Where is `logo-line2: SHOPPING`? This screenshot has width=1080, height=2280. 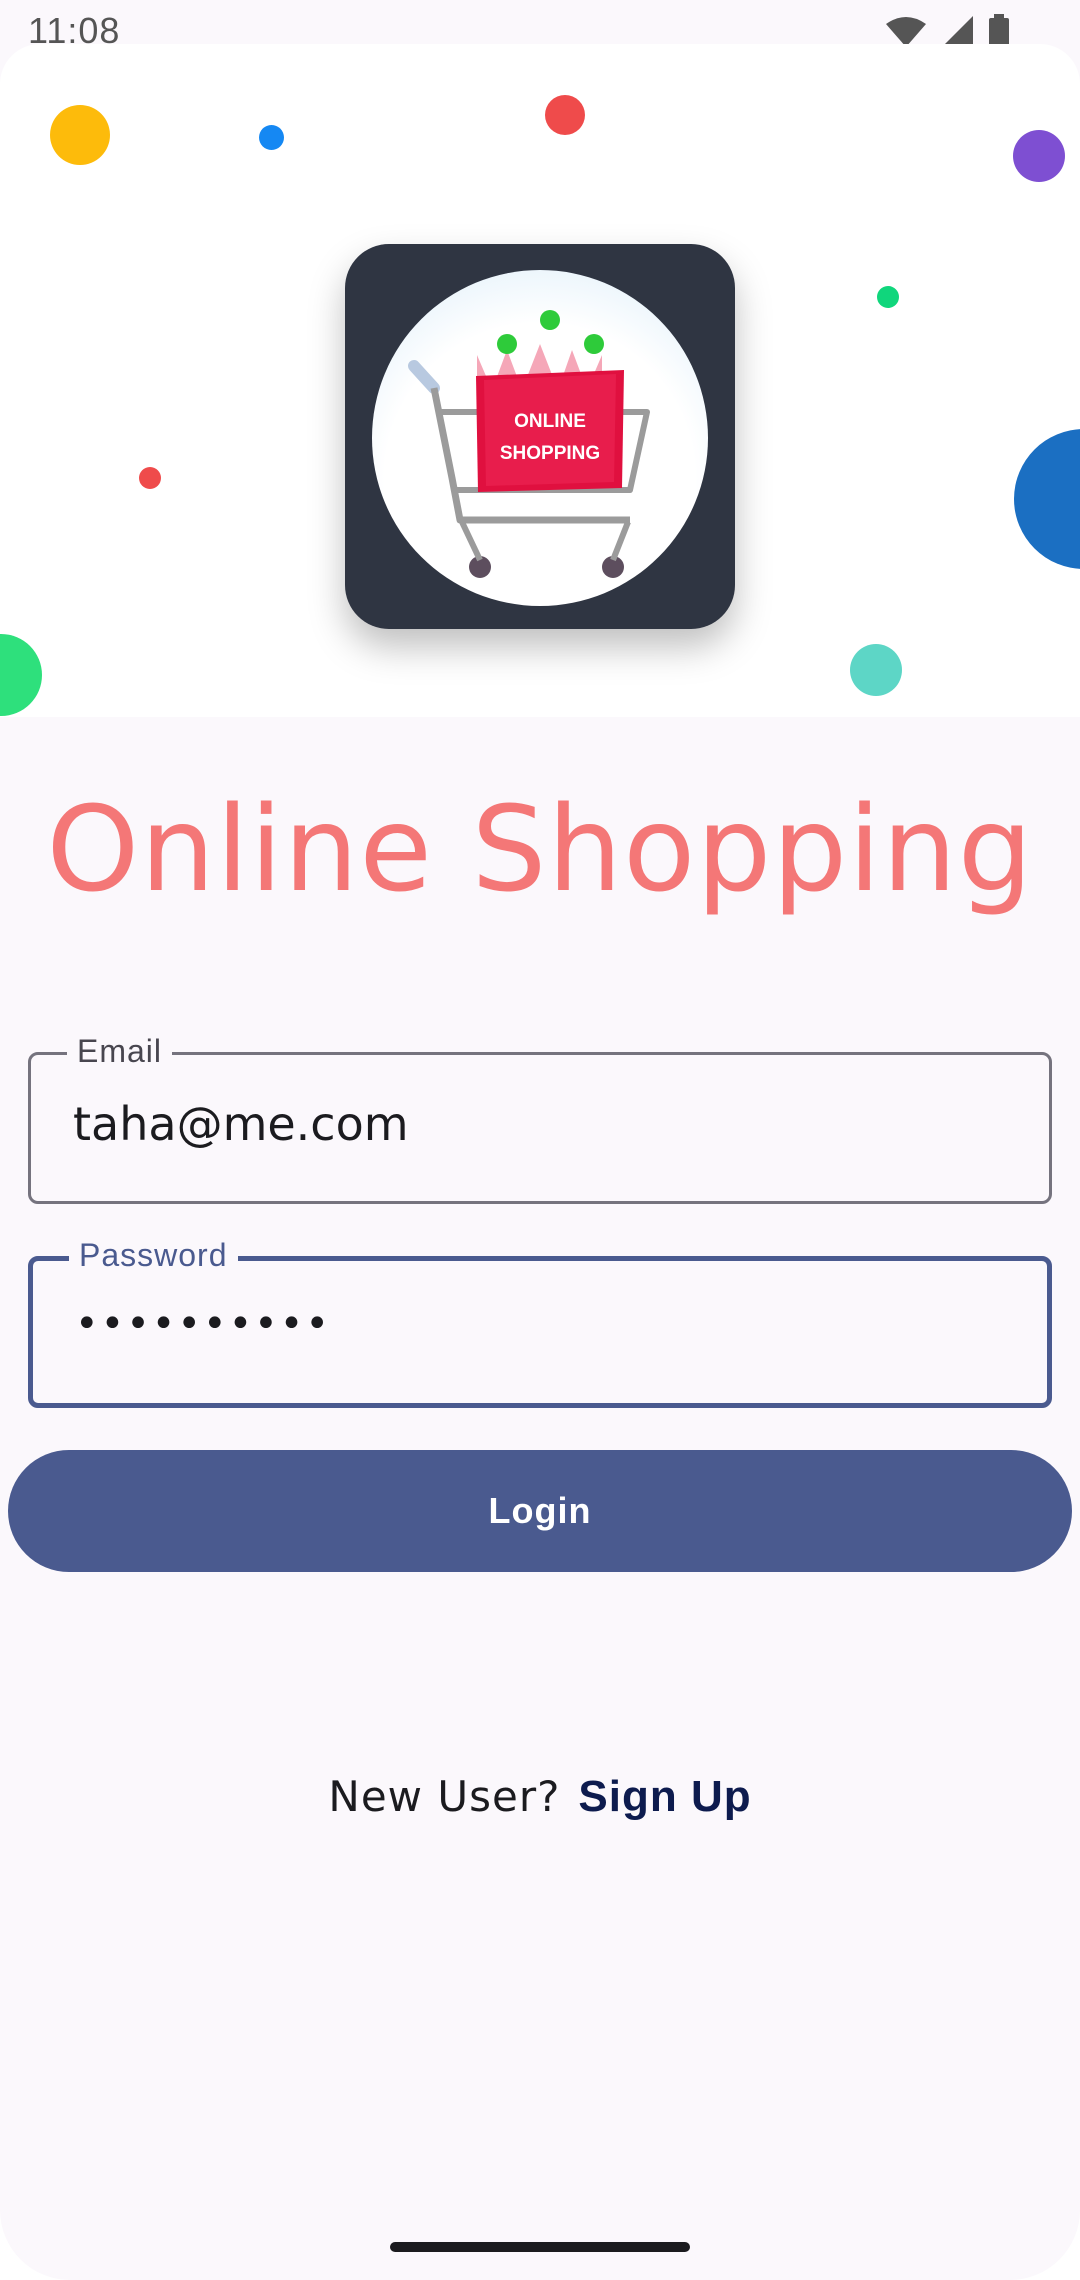 logo-line2: SHOPPING is located at coordinates (550, 453).